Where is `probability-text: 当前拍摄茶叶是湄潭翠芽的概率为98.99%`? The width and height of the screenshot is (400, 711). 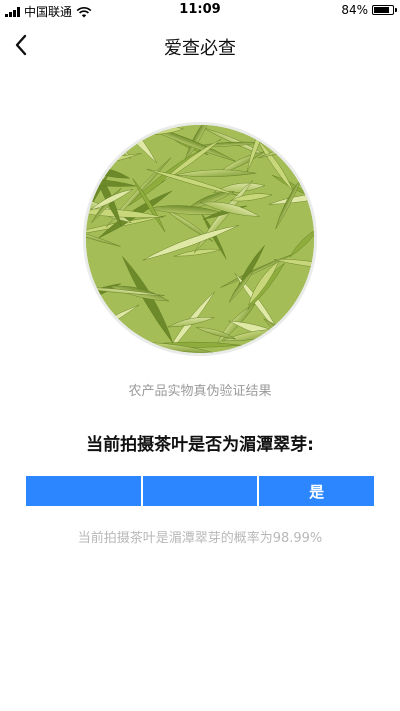
probability-text: 当前拍摄茶叶是湄潭翠芽的概率为98.99% is located at coordinates (200, 538).